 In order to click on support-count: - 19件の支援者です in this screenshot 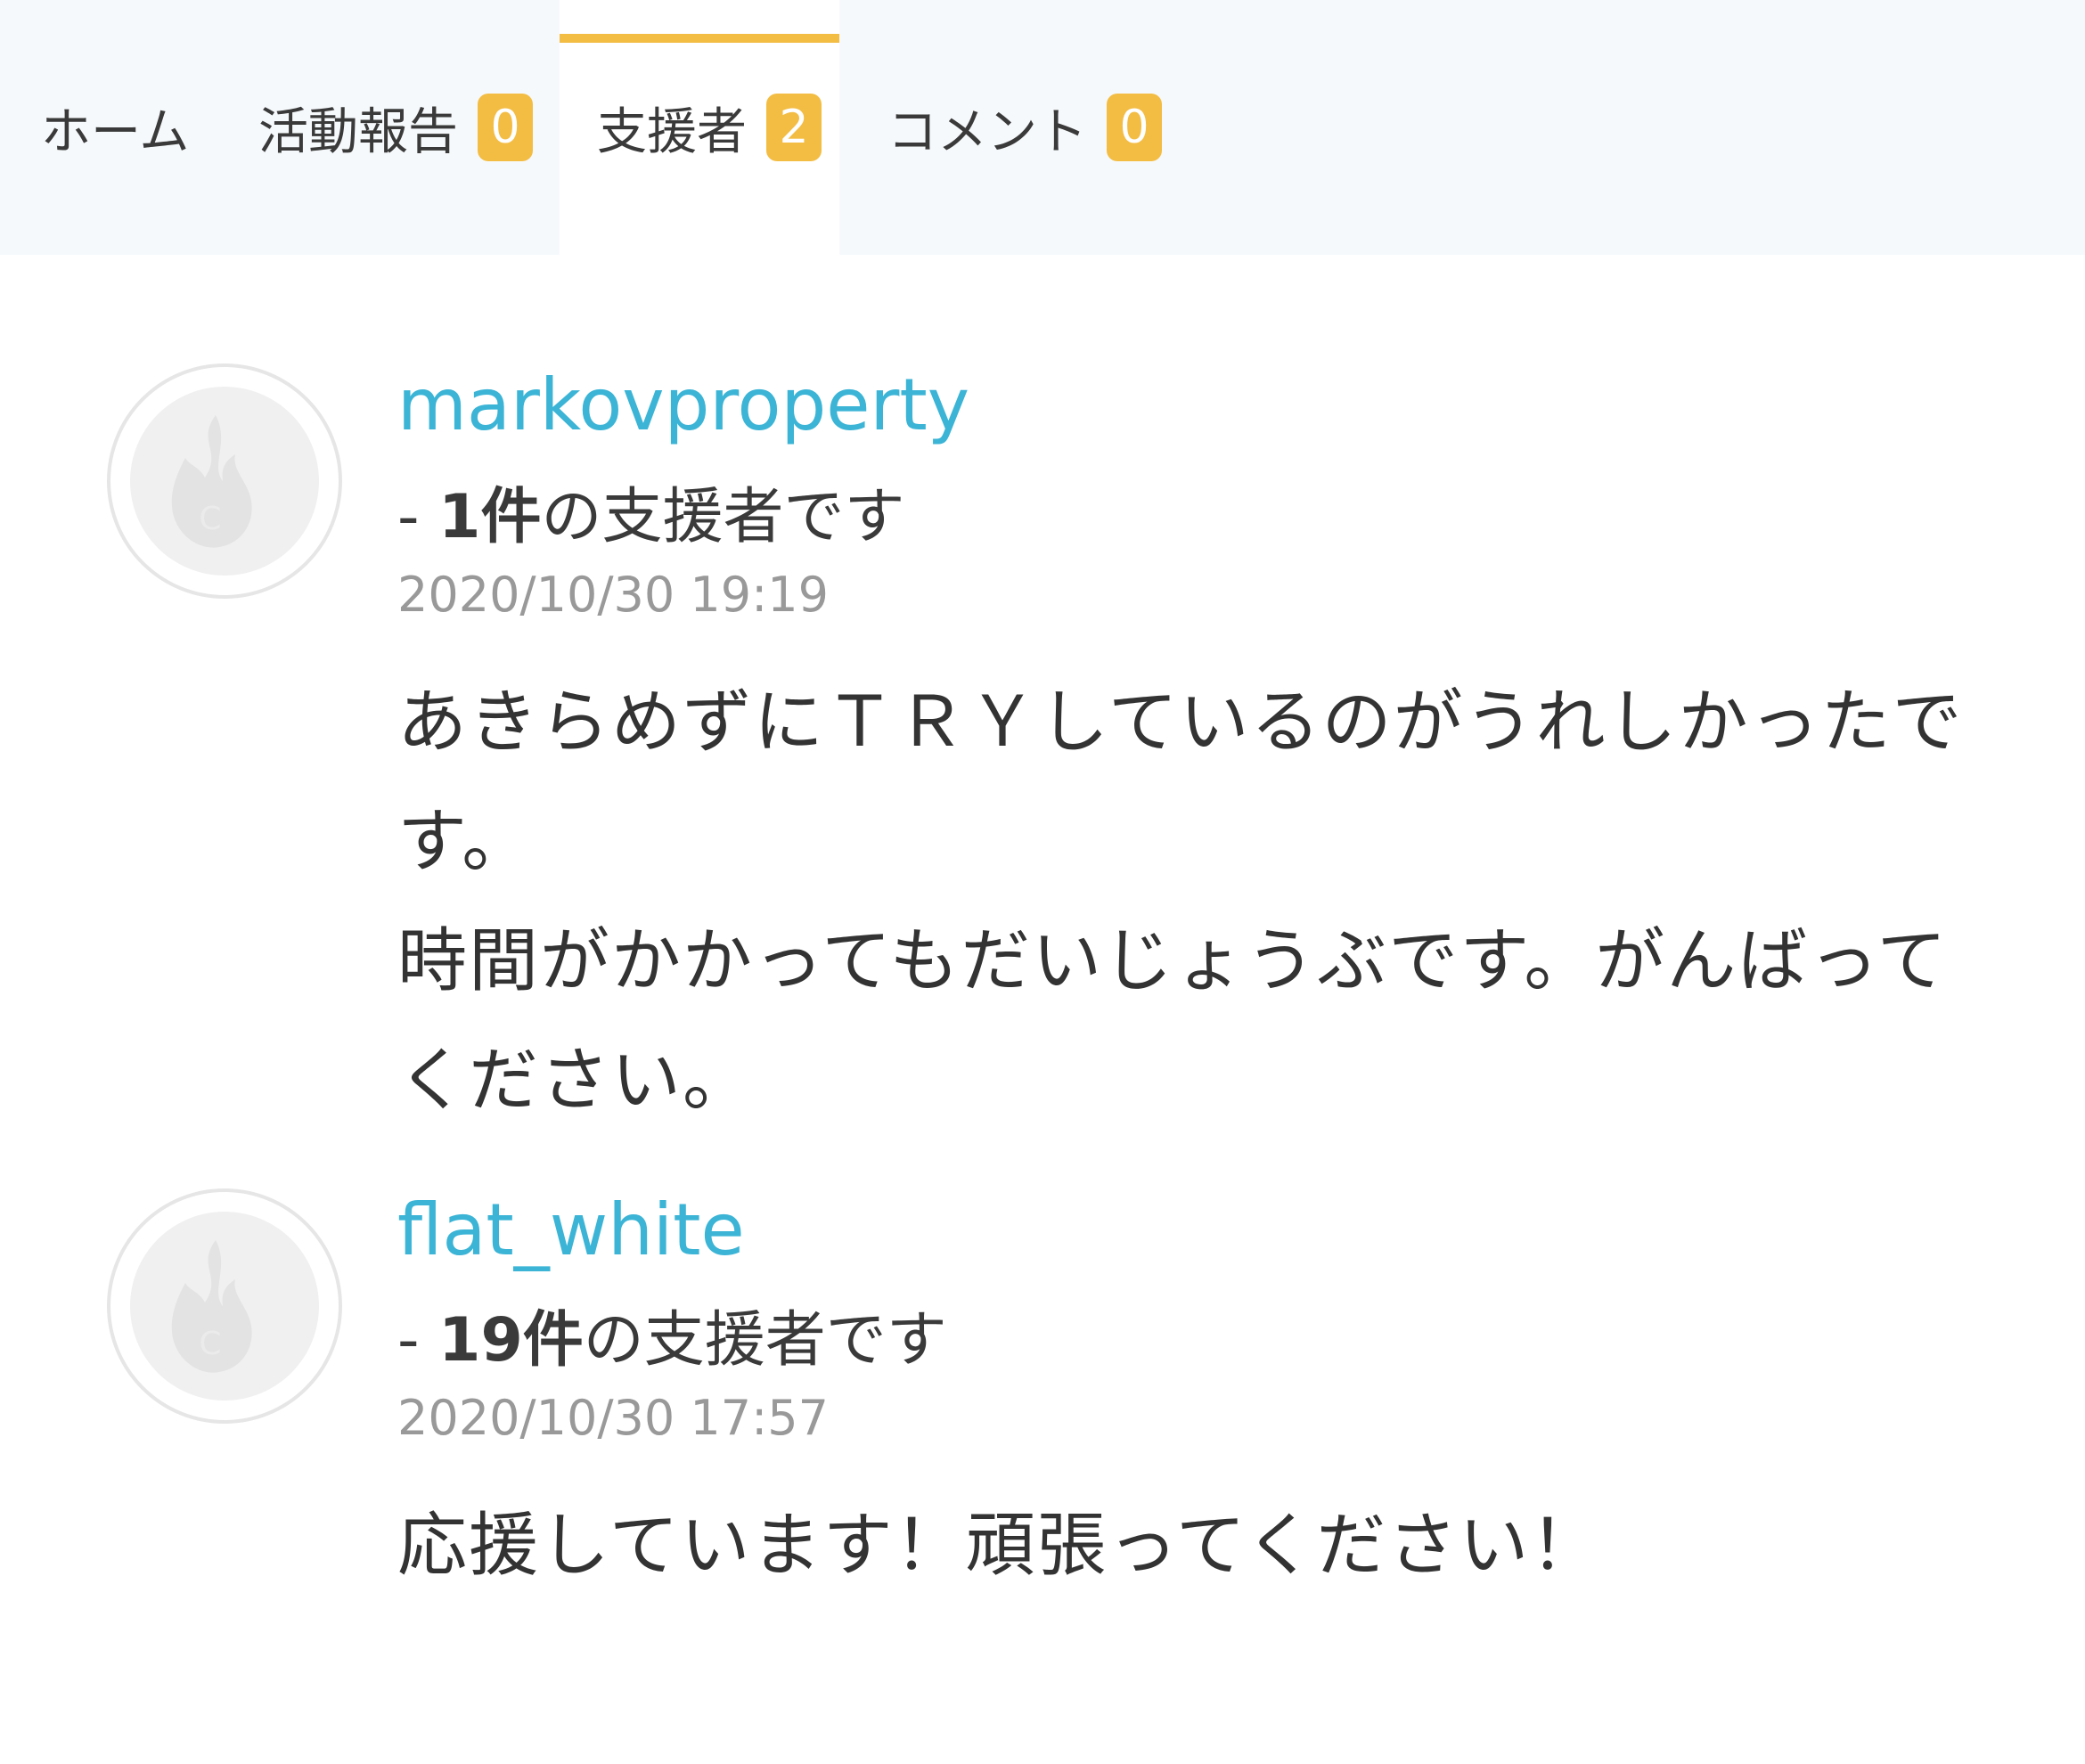, I will do `click(672, 1334)`.